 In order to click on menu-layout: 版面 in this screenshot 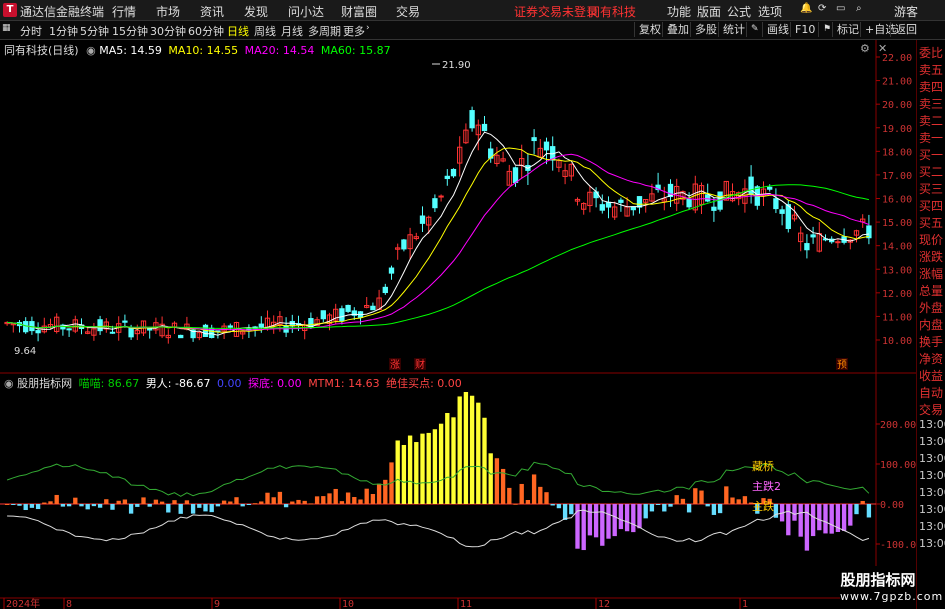, I will do `click(709, 11)`.